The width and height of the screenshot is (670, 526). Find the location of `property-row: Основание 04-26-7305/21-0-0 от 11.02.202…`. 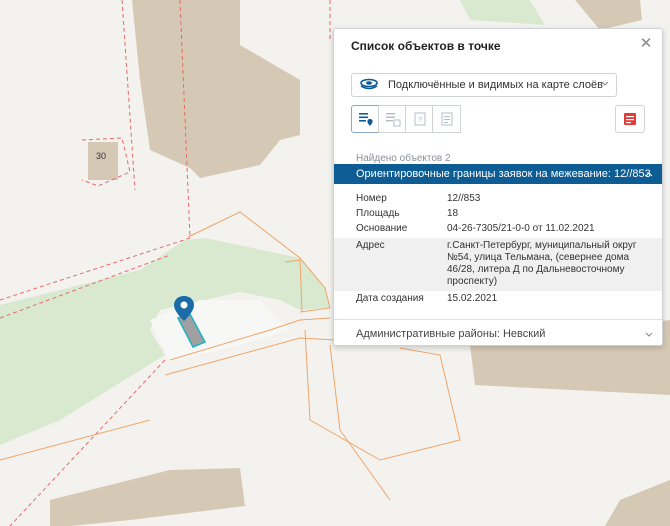

property-row: Основание 04-26-7305/21-0-0 от 11.02.202… is located at coordinates (498, 230).